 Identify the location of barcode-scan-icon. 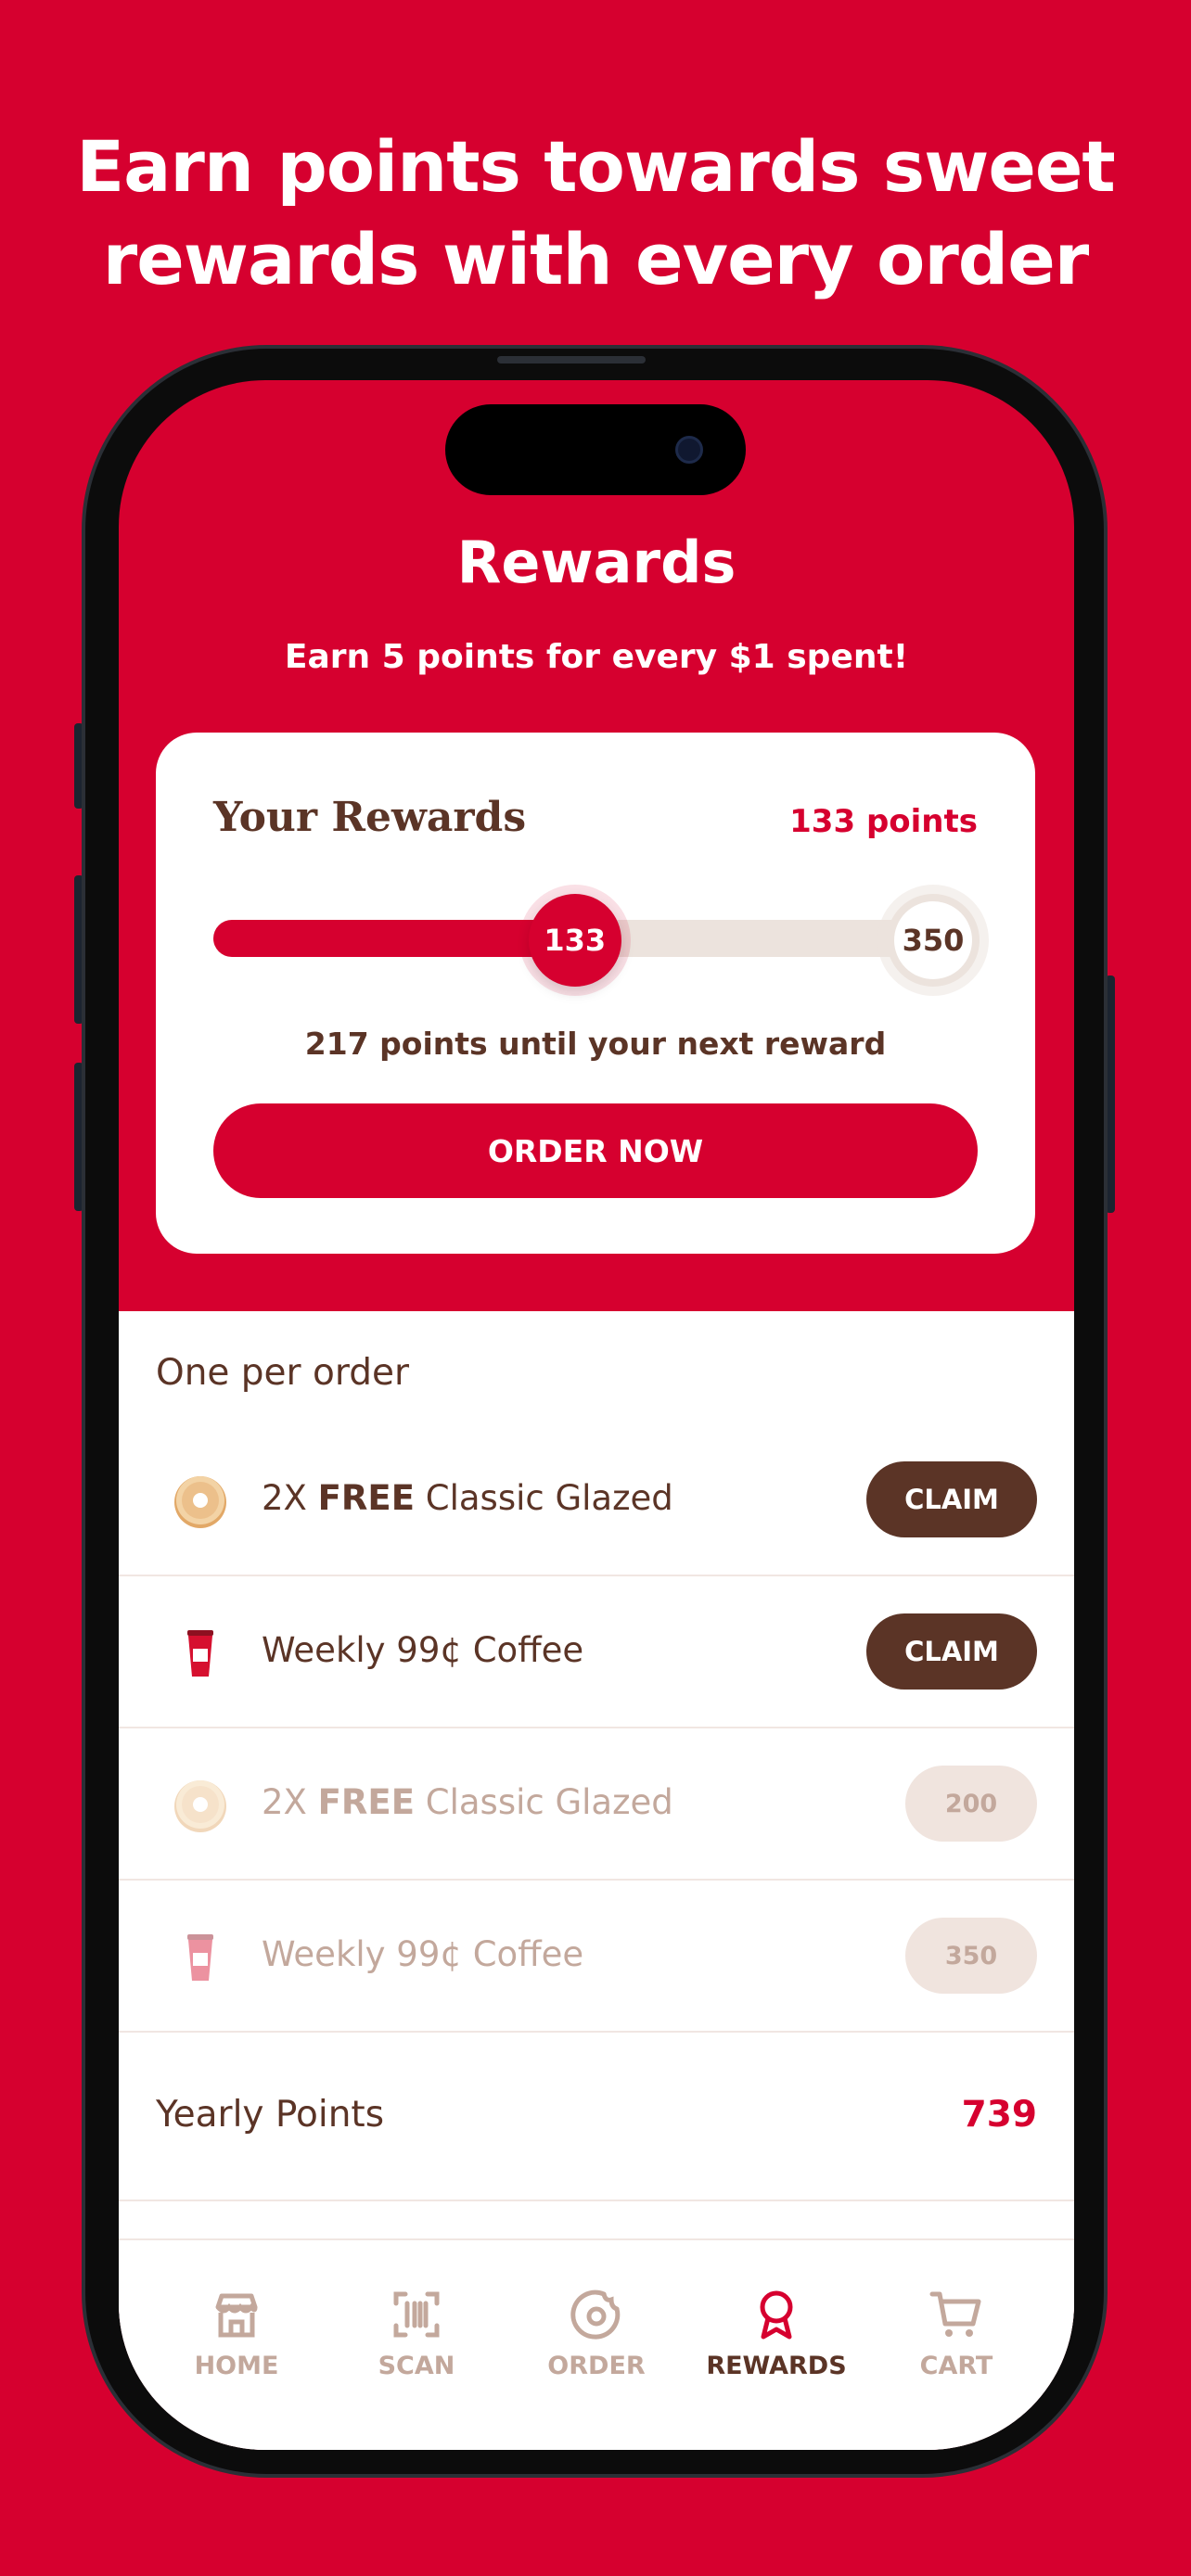
(416, 2314).